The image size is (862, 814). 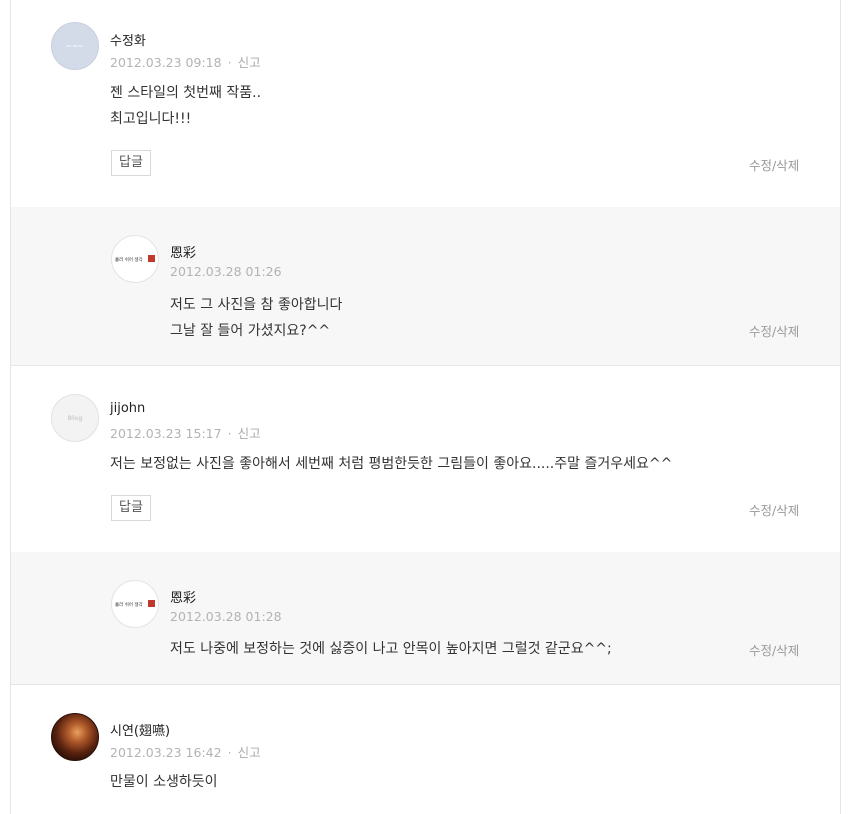 I want to click on avatar-placeholder-text: Blog, so click(x=75, y=418).